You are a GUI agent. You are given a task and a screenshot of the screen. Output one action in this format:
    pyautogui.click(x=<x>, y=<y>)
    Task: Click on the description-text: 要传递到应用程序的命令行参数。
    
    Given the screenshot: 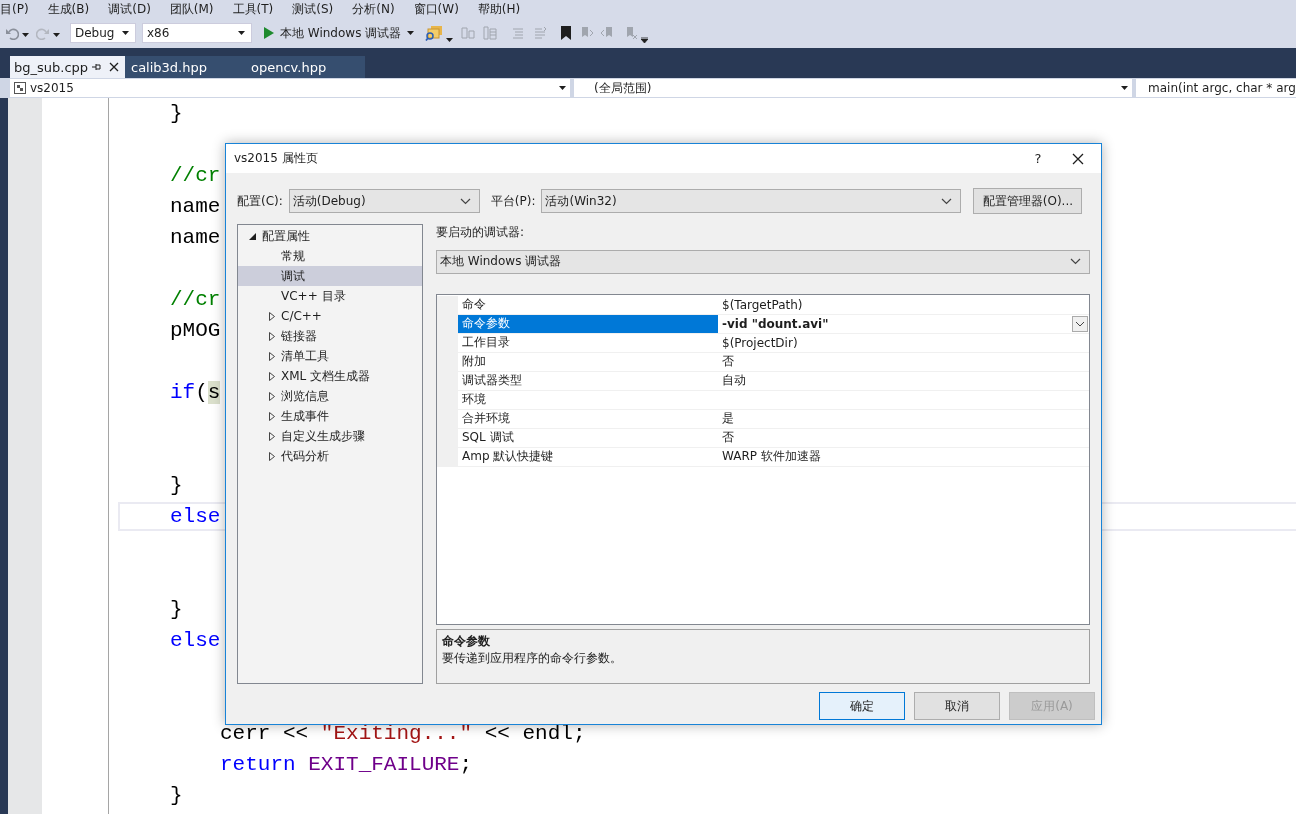 What is the action you would take?
    pyautogui.click(x=532, y=659)
    